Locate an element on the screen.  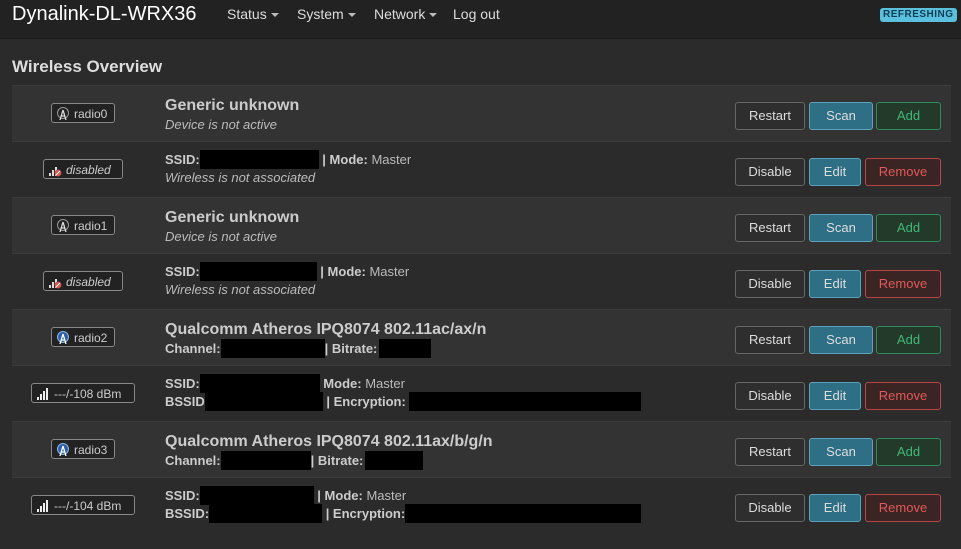
nav-status: Status is located at coordinates (253, 14).